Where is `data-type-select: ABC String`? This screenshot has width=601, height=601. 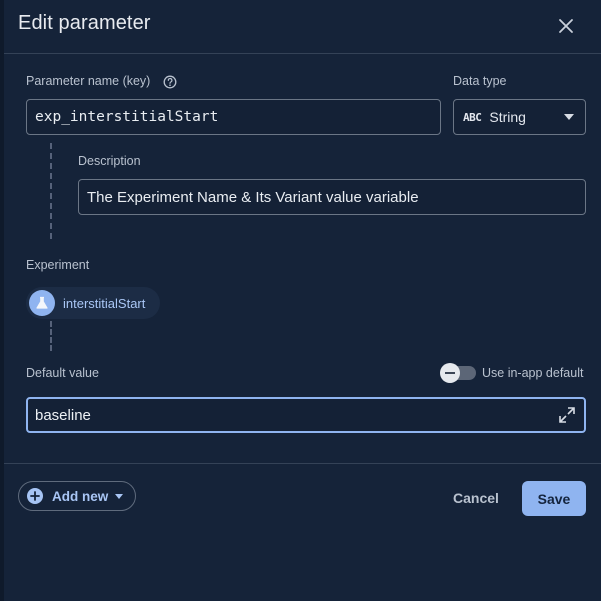
data-type-select: ABC String is located at coordinates (519, 117).